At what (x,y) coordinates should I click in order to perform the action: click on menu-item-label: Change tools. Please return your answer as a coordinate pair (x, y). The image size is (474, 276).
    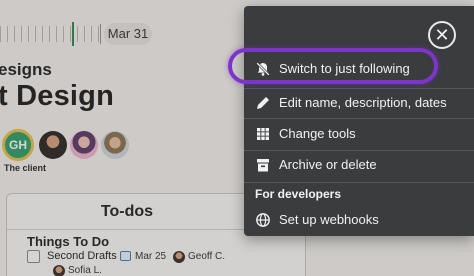
    Looking at the image, I should click on (317, 133).